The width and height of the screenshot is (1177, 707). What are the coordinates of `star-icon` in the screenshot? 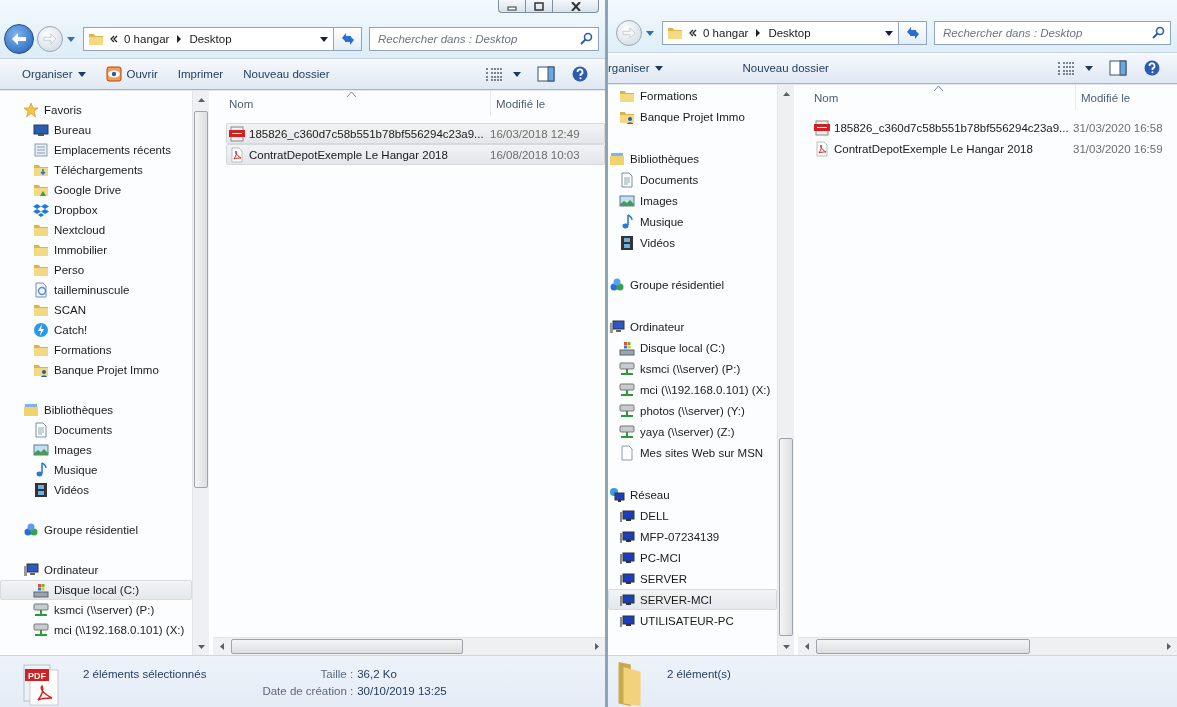 It's located at (31, 110).